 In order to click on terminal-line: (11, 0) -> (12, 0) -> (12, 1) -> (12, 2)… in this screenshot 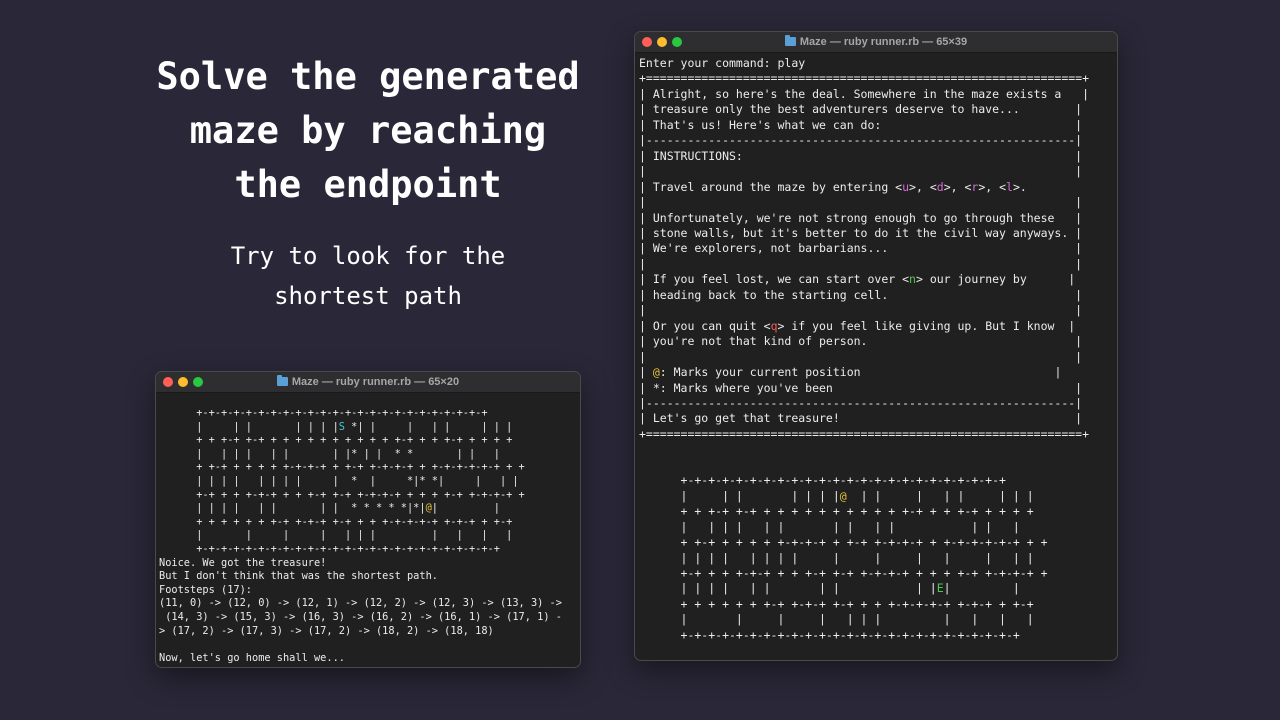, I will do `click(369, 604)`.